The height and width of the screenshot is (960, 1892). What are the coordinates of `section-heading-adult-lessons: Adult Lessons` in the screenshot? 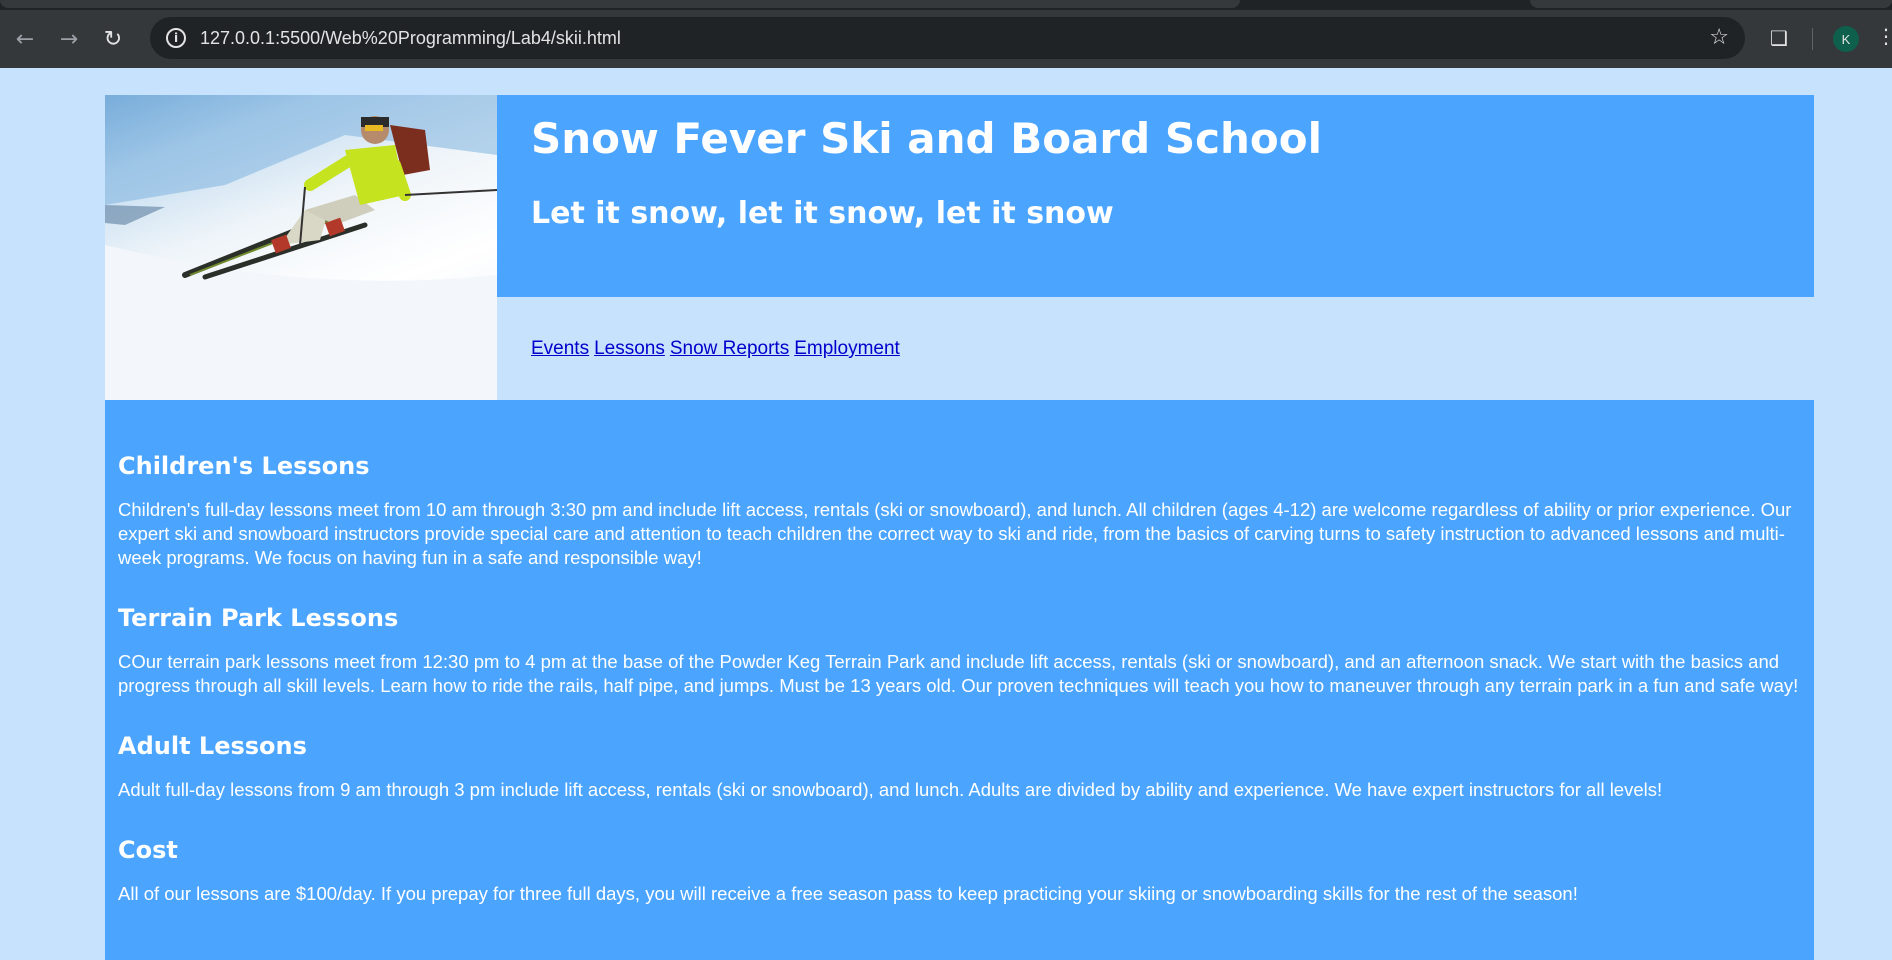 It's located at (212, 746).